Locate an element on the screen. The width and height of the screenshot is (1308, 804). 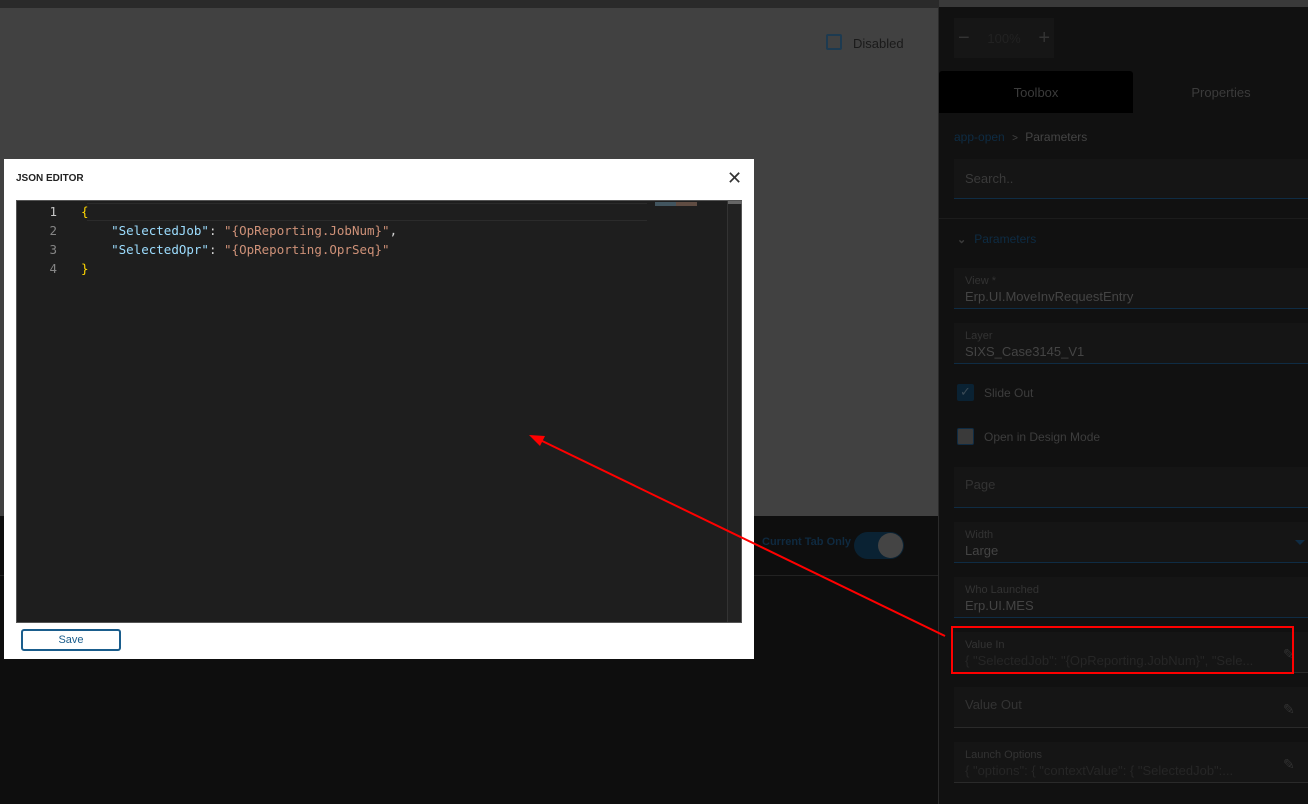
chevron-down-icon: ⌄ is located at coordinates (962, 240).